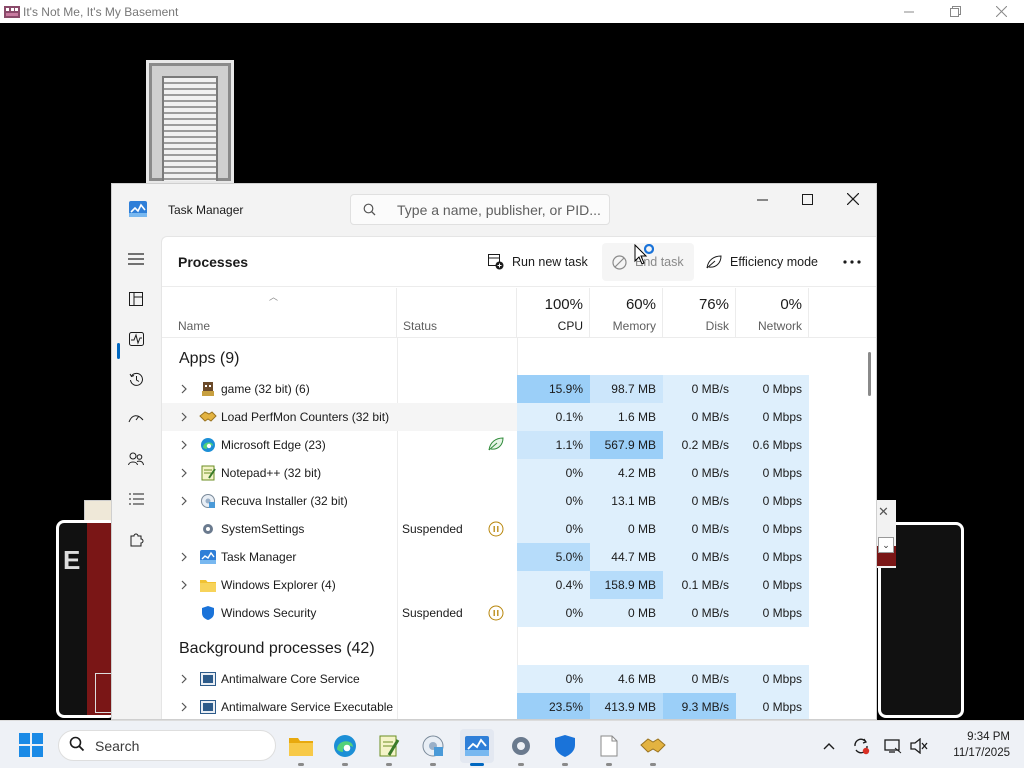 This screenshot has width=1024, height=768. Describe the element at coordinates (279, 313) in the screenshot. I see `column-name: ︿ Name` at that location.